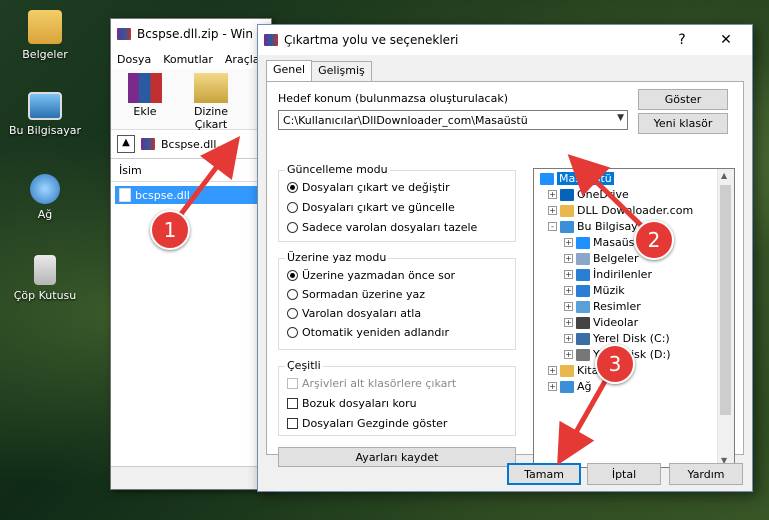 Image resolution: width=769 pixels, height=520 pixels. What do you see at coordinates (726, 40) in the screenshot?
I see `close-icon: ✕` at bounding box center [726, 40].